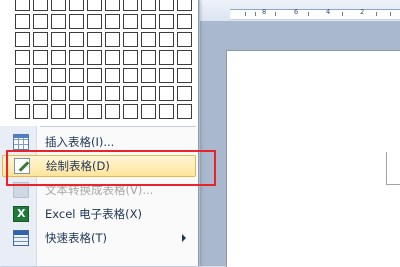 Image resolution: width=400 pixels, height=267 pixels. What do you see at coordinates (21, 214) in the screenshot?
I see `excel-icon` at bounding box center [21, 214].